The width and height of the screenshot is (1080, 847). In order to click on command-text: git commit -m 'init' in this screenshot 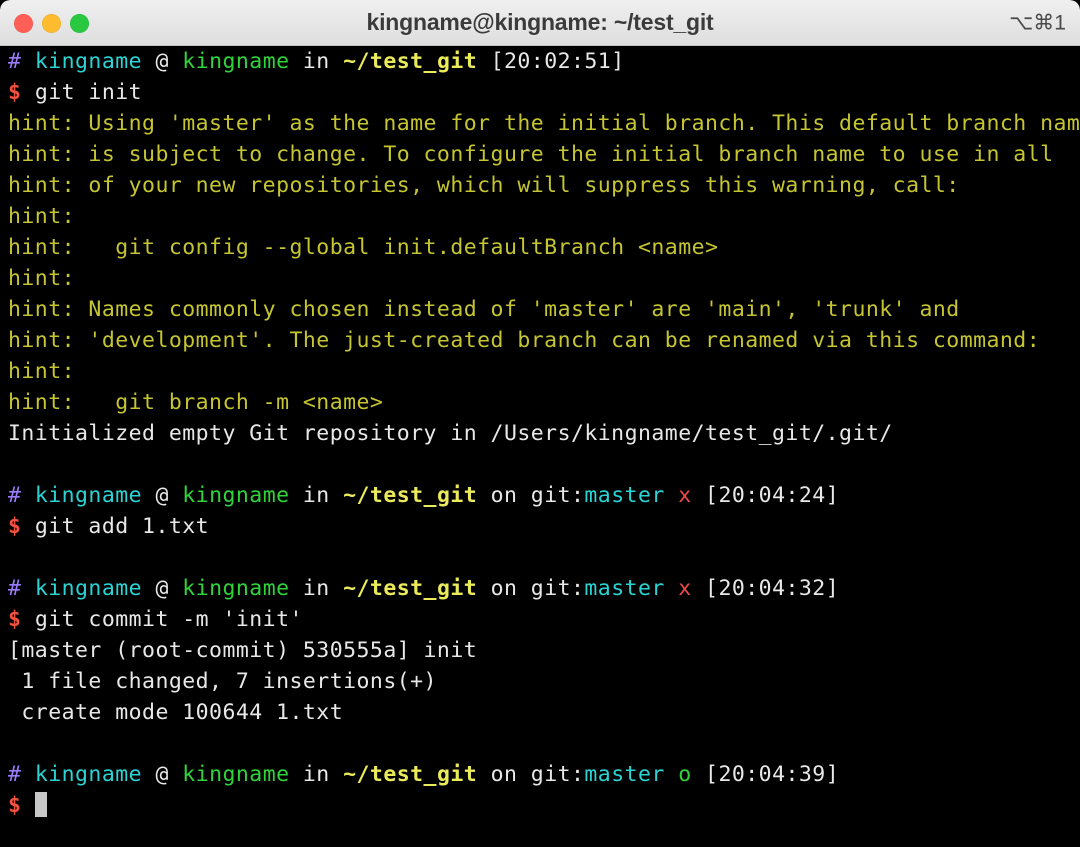, I will do `click(168, 619)`.